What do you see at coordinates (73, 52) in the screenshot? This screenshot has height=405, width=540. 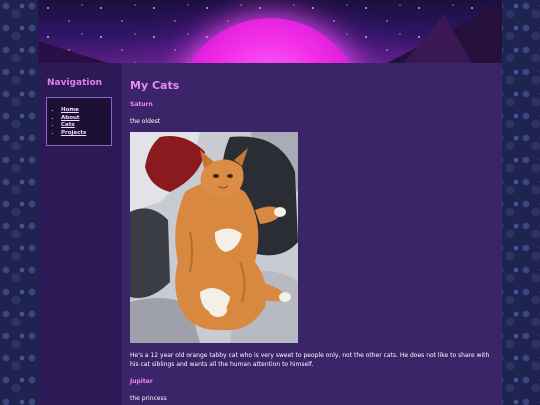 I see `mountain-left-graphic` at bounding box center [73, 52].